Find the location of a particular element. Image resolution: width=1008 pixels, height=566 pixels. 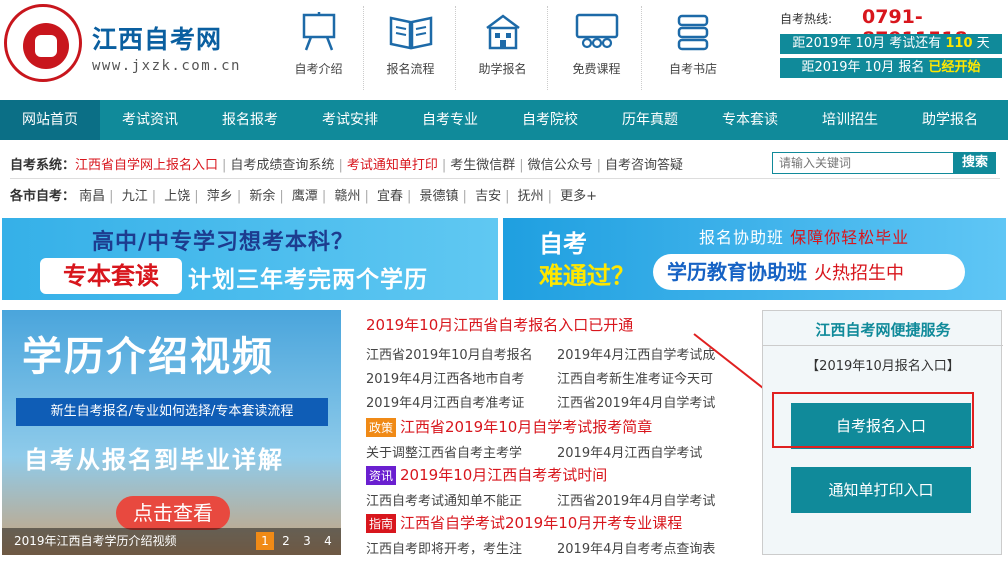

notice-print-button: 通知单打印入口 is located at coordinates (881, 490).